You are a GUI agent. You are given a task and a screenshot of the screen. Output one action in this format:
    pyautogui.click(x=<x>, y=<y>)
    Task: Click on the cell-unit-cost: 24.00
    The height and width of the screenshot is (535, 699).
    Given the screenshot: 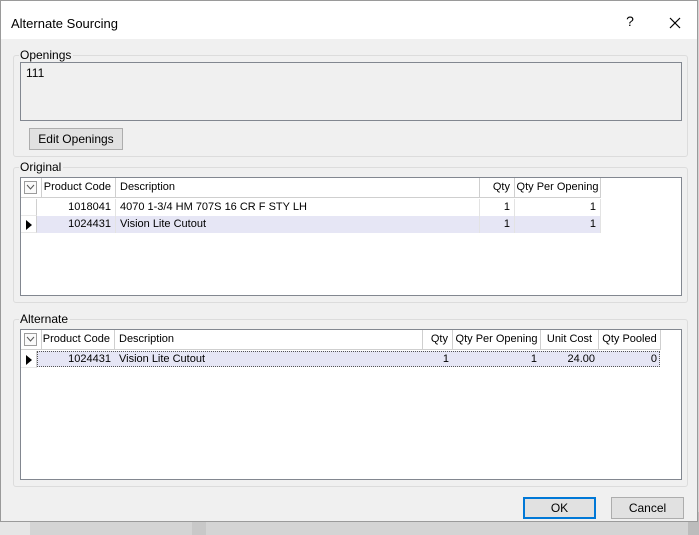 What is the action you would take?
    pyautogui.click(x=570, y=359)
    